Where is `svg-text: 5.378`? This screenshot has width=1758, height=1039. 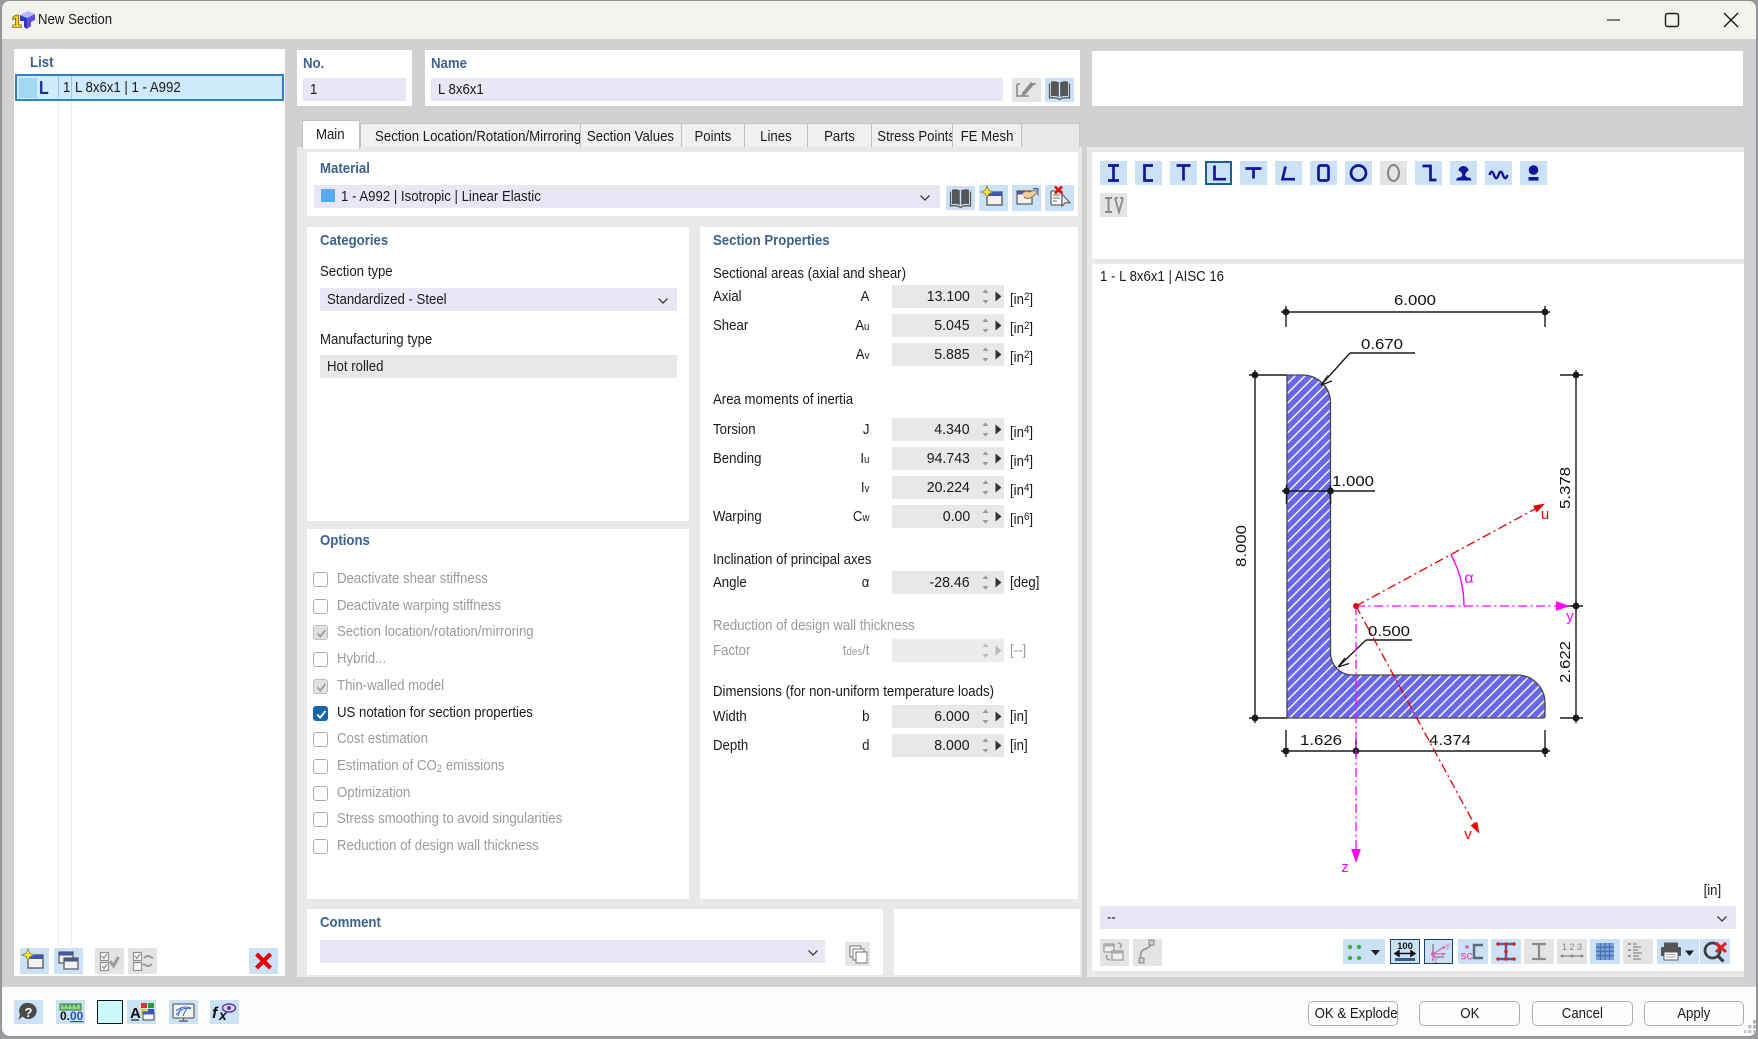
svg-text: 5.378 is located at coordinates (1565, 488).